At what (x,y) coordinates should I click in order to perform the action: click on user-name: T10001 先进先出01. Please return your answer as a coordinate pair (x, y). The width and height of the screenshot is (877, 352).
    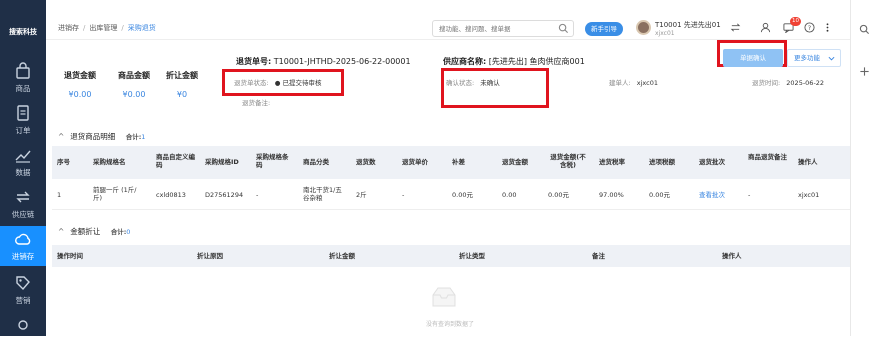
    Looking at the image, I should click on (688, 25).